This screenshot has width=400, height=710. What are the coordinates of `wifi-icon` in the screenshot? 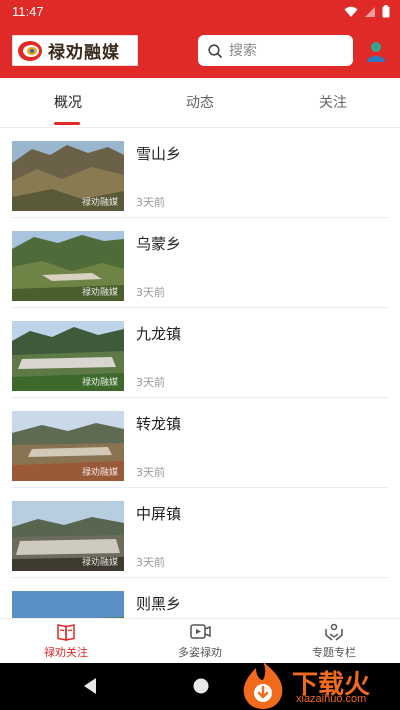 It's located at (351, 11).